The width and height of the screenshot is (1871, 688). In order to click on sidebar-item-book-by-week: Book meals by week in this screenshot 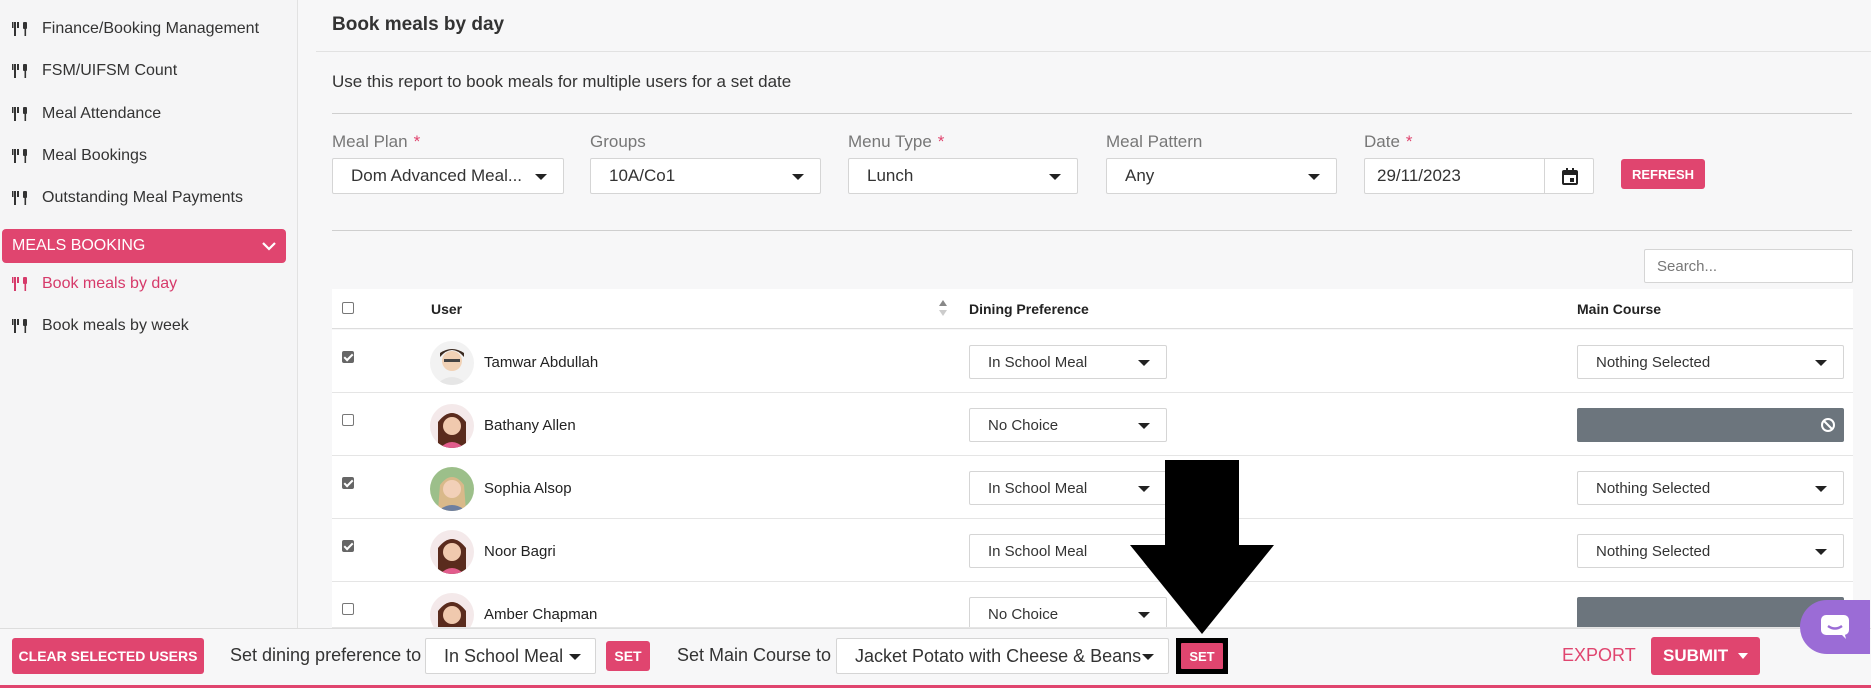, I will do `click(145, 326)`.